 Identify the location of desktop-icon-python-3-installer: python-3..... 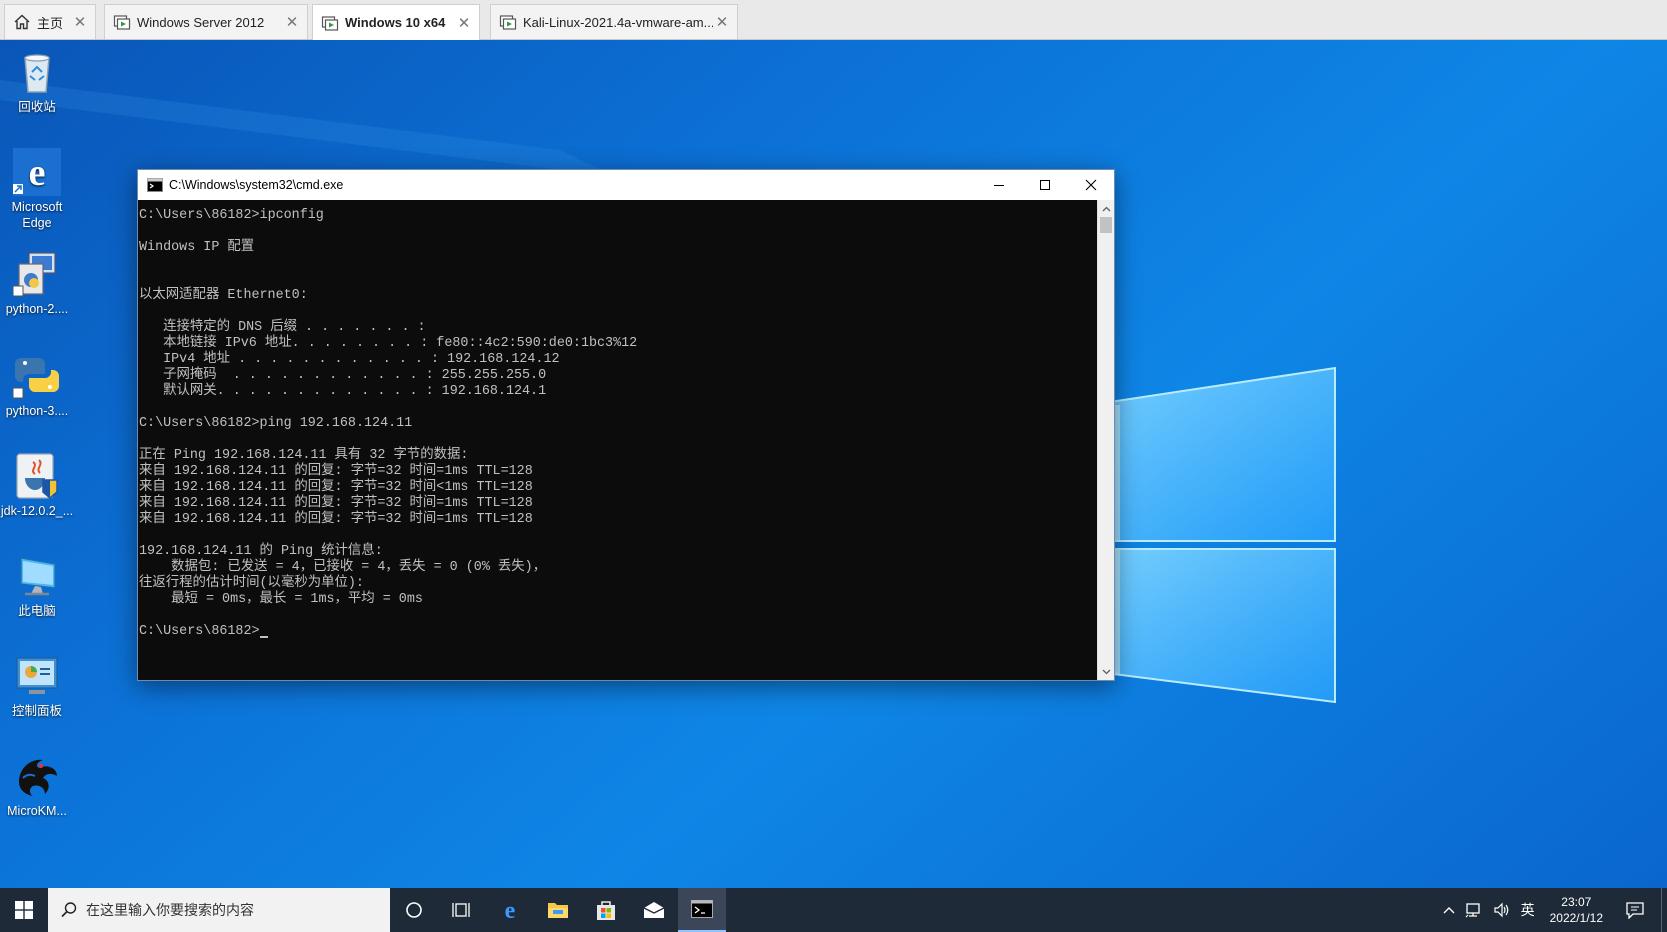
(37, 385).